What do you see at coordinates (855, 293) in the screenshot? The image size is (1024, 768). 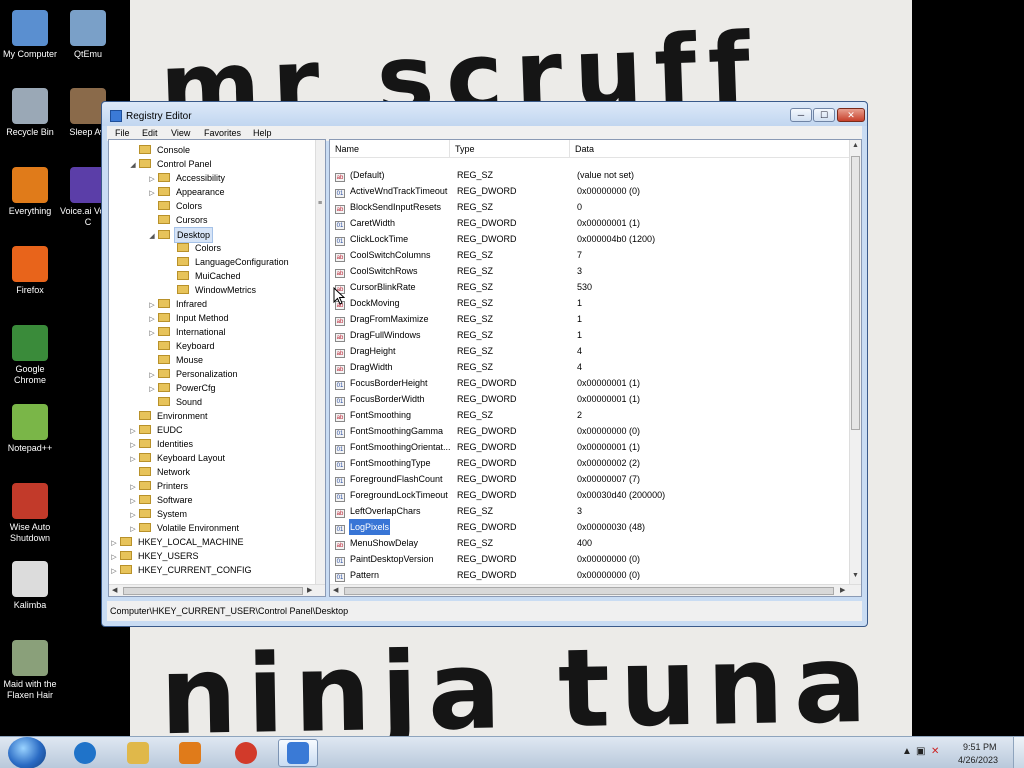 I see `list-vertical-thumb` at bounding box center [855, 293].